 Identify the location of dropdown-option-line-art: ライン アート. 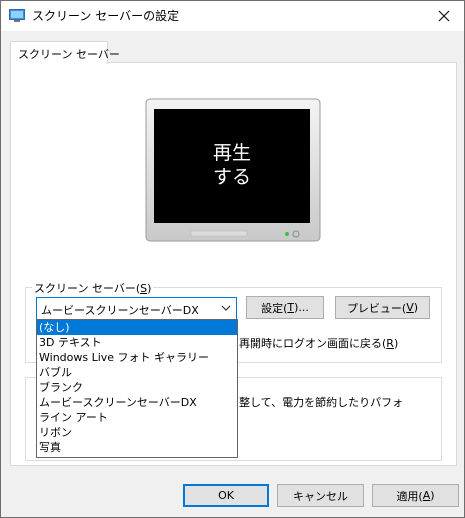
(137, 417).